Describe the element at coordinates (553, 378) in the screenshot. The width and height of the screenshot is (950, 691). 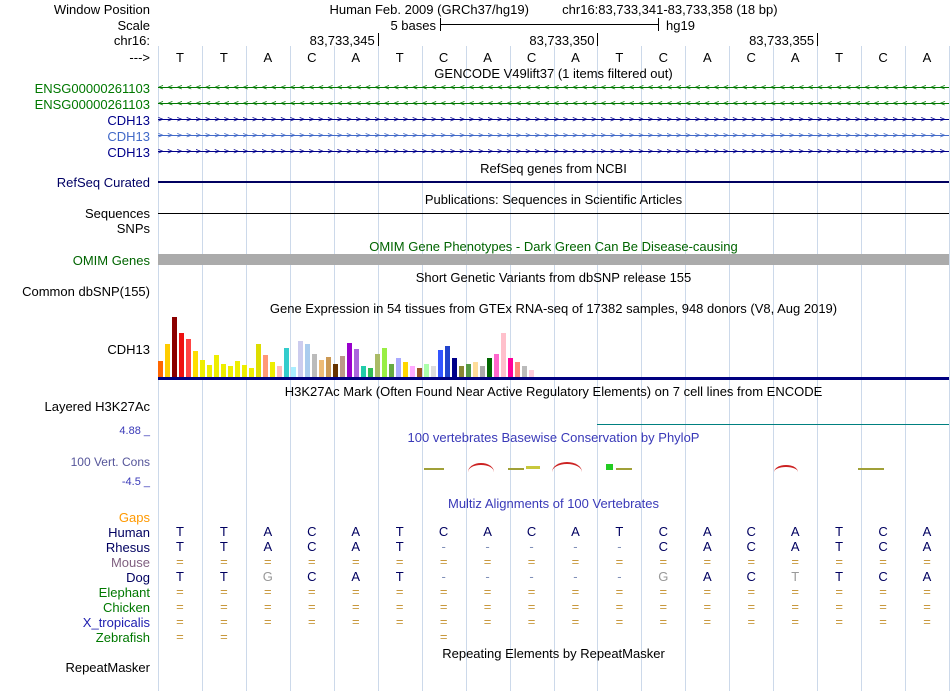
I see `gtex-baseline` at that location.